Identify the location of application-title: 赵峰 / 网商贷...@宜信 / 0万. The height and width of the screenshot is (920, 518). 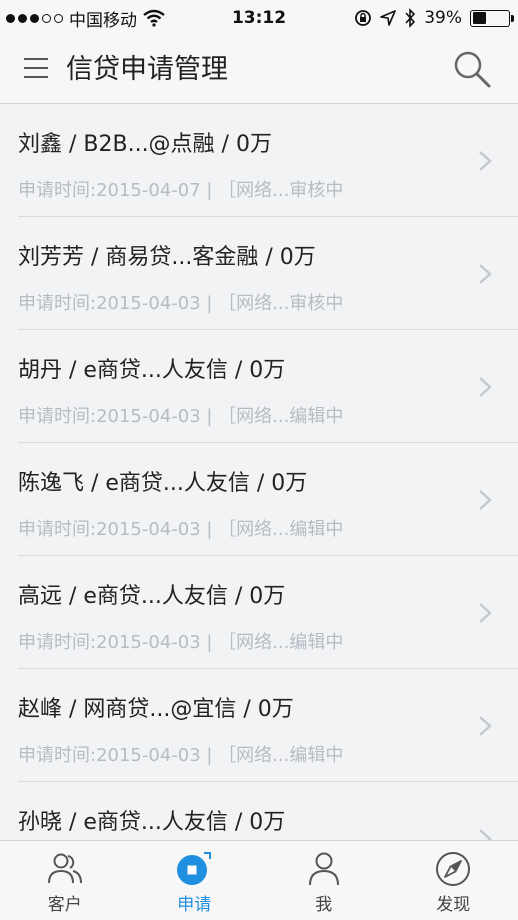
(156, 709).